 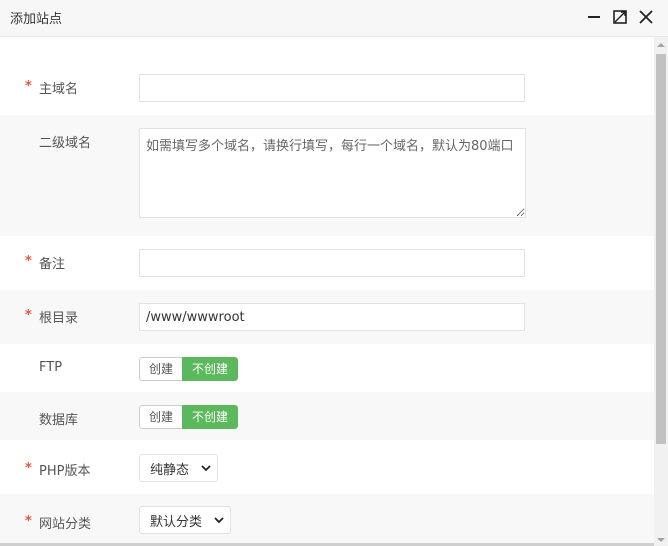 I want to click on close-icon, so click(x=646, y=17).